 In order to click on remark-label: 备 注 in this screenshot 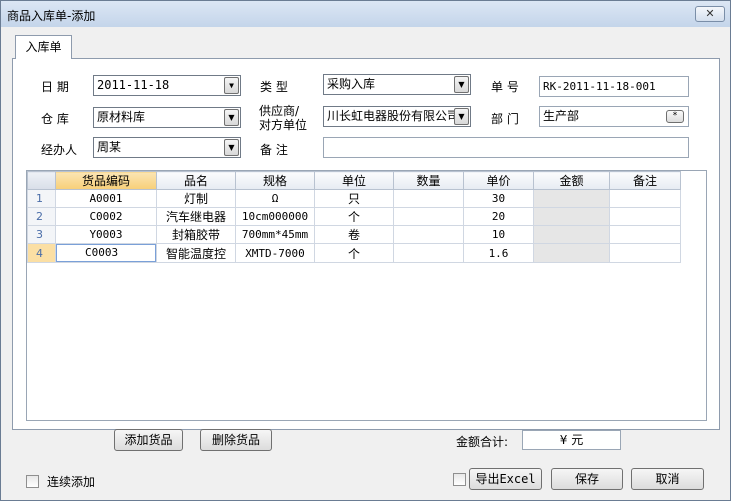, I will do `click(274, 150)`.